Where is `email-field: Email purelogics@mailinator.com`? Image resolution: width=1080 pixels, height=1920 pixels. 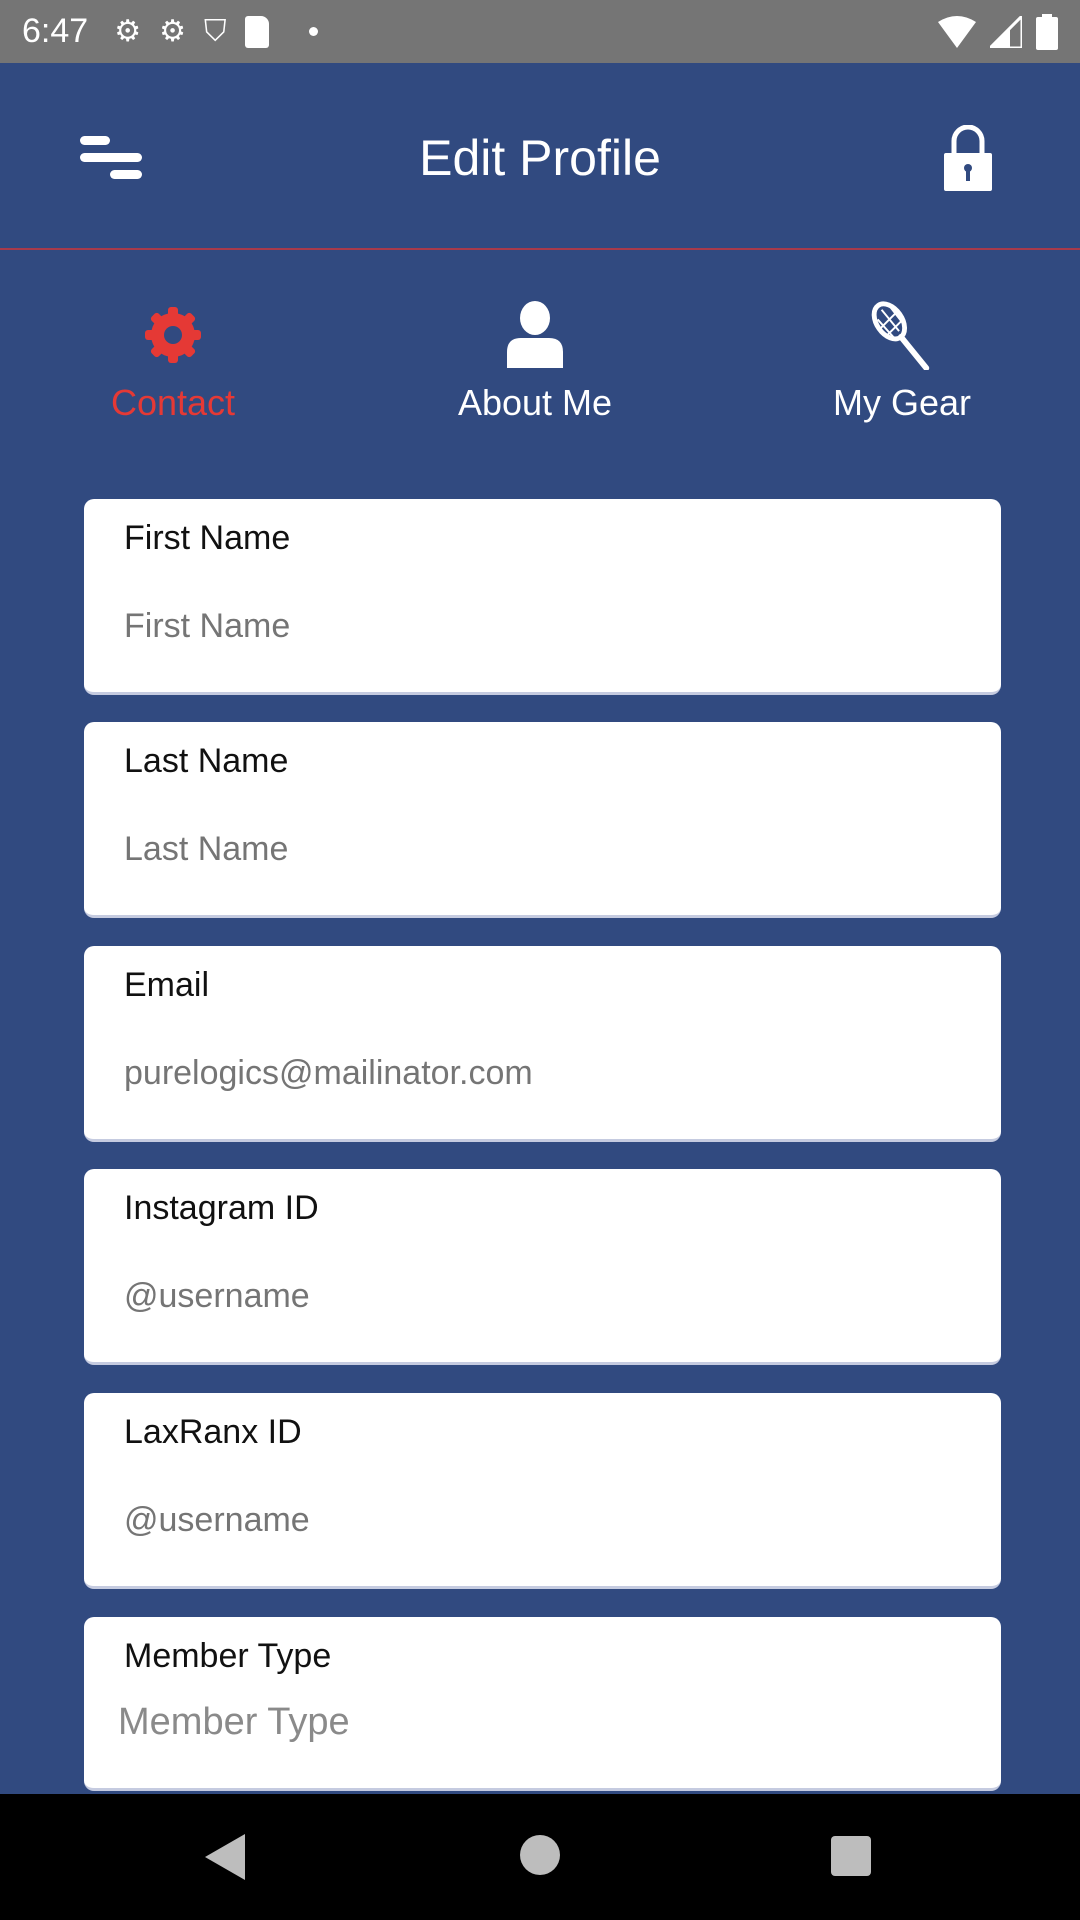
email-field: Email purelogics@mailinator.com is located at coordinates (542, 1044).